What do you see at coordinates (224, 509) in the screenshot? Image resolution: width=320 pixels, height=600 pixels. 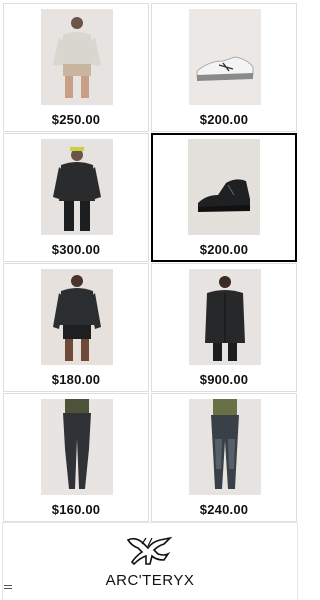 I see `product-price: $240.00` at bounding box center [224, 509].